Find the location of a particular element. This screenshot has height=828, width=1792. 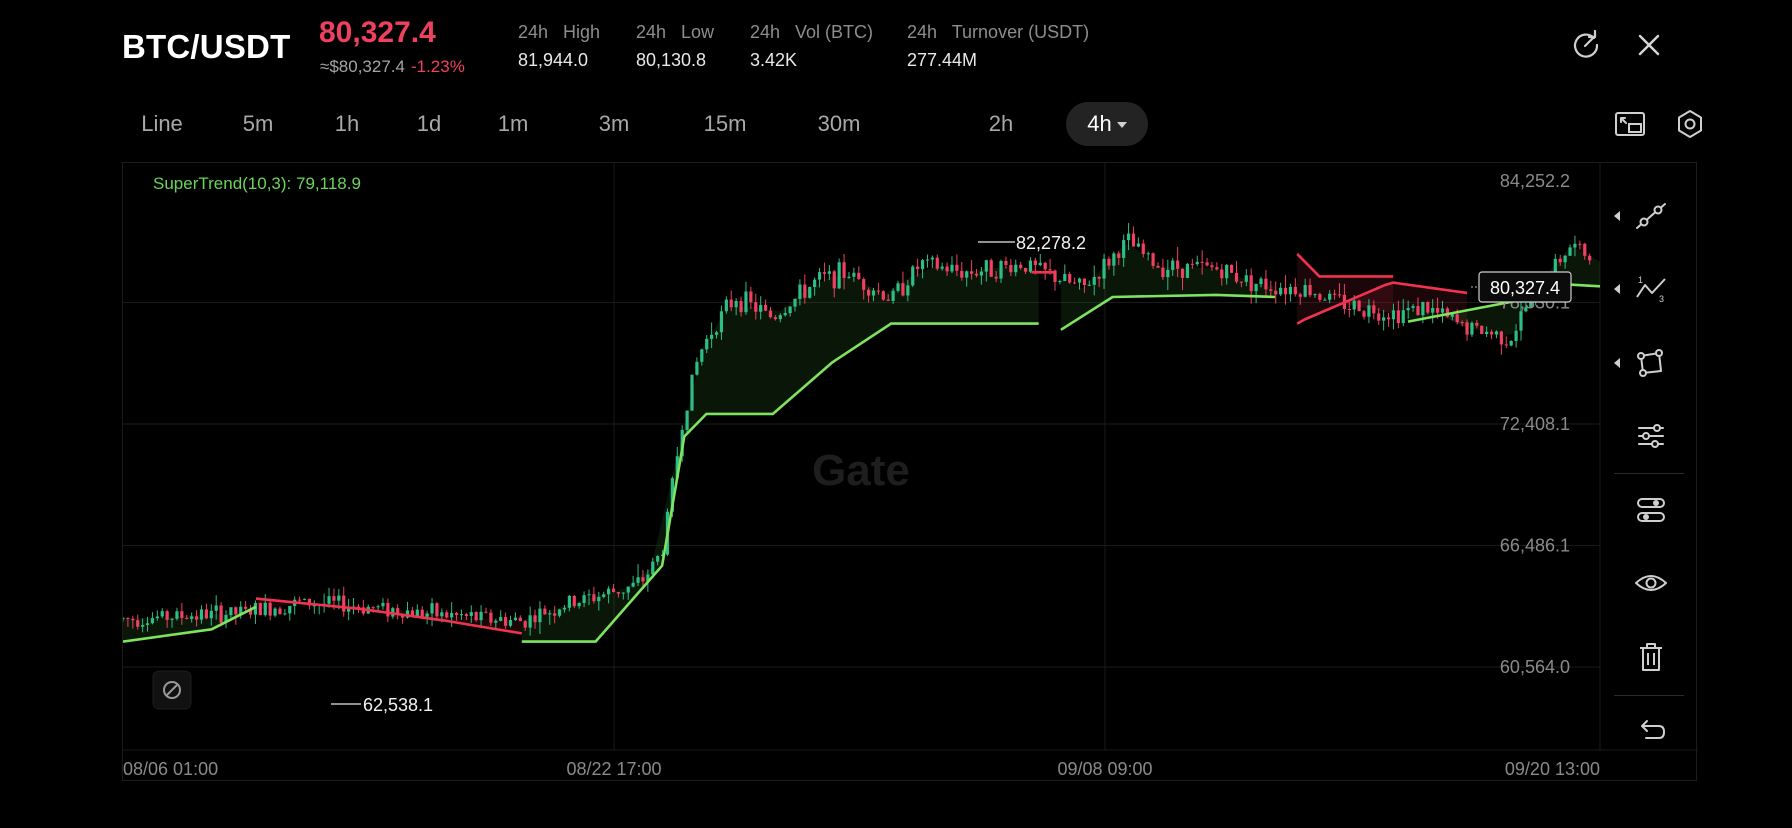

y-tick-label: 72,408.1 is located at coordinates (1535, 424).